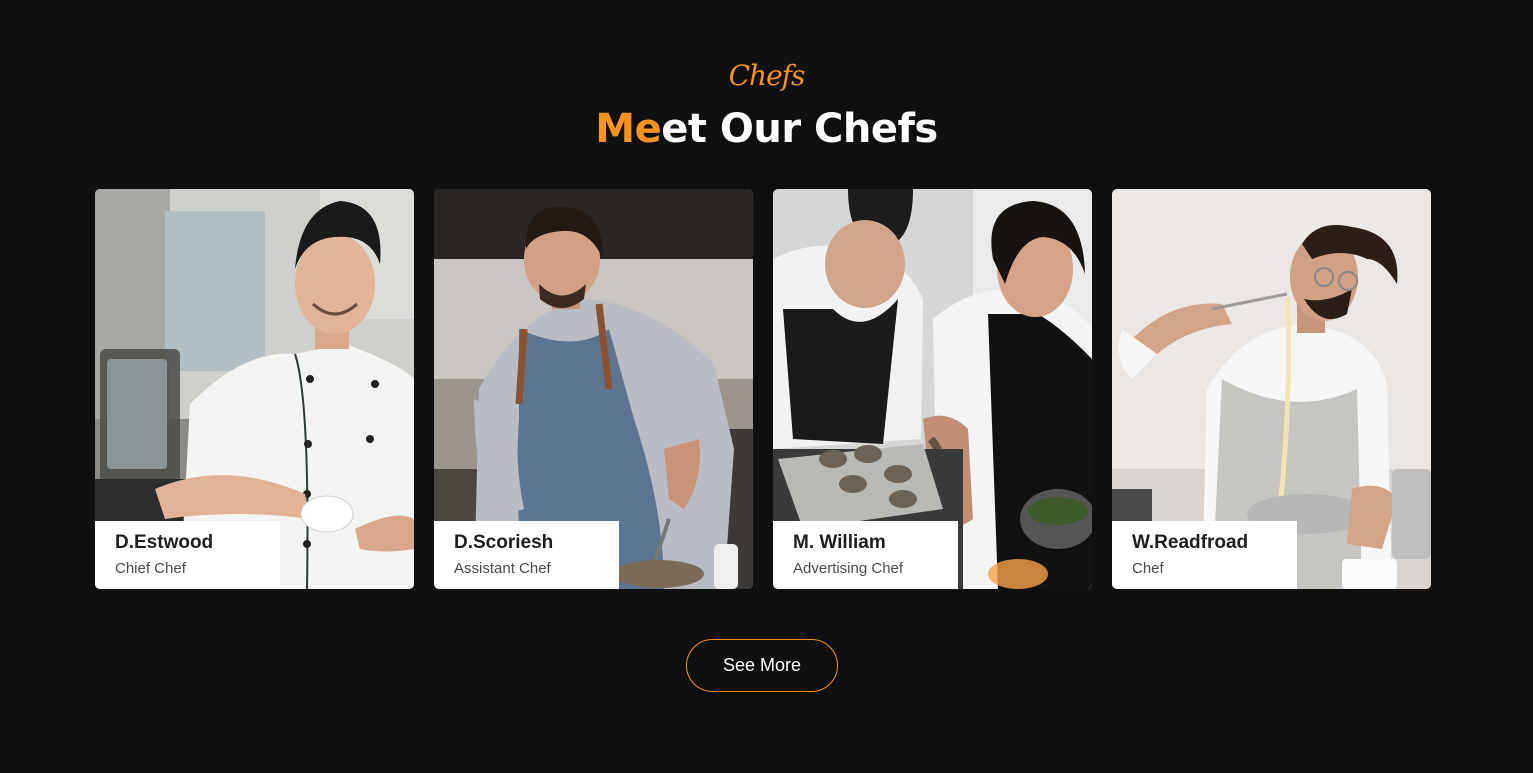 This screenshot has height=773, width=1533. What do you see at coordinates (1204, 555) in the screenshot?
I see `chef-nameplate: W.Readfroad Chef` at bounding box center [1204, 555].